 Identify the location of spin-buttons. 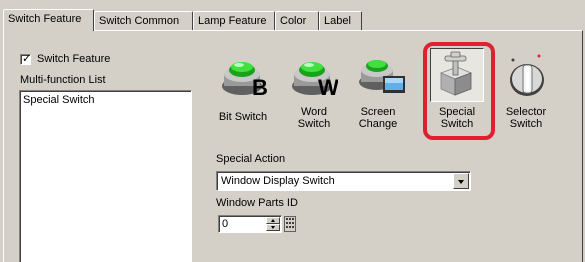
(273, 224).